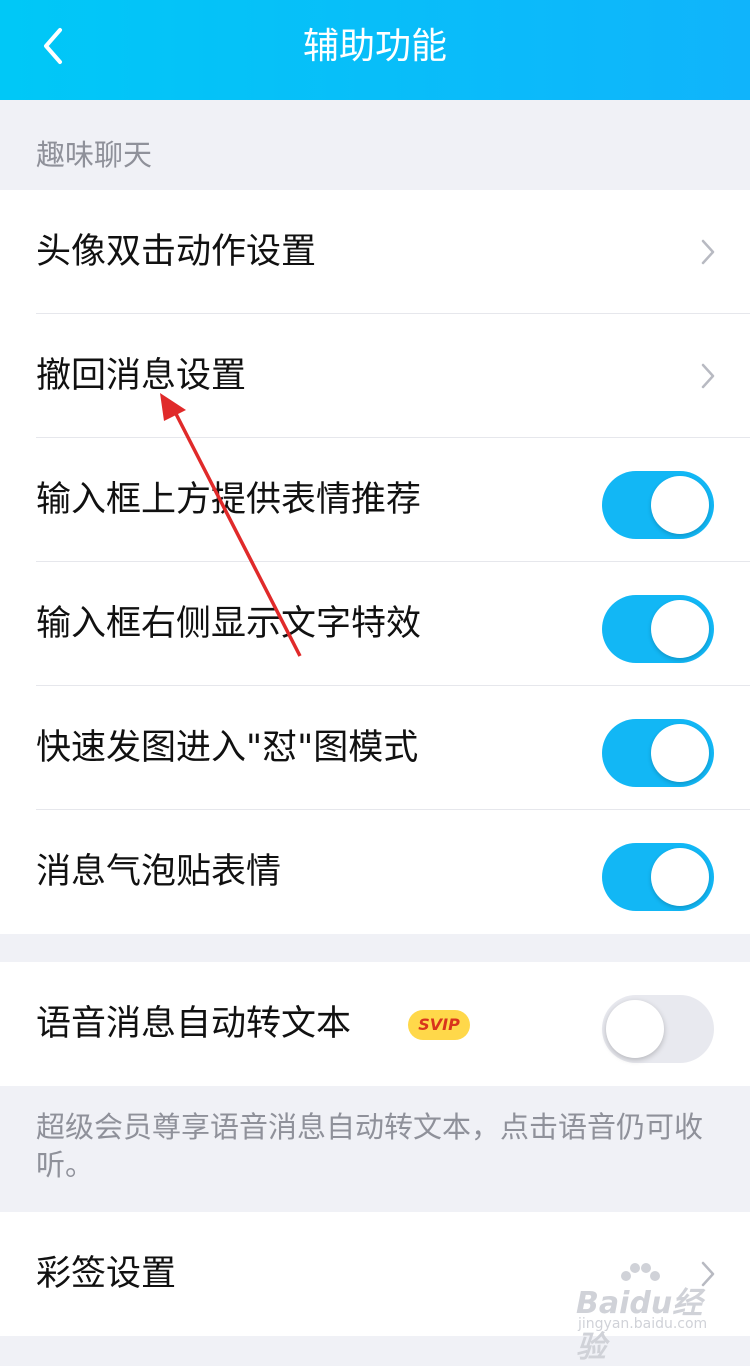 The width and height of the screenshot is (750, 1366). I want to click on row-label: 彩签设置, so click(106, 1274).